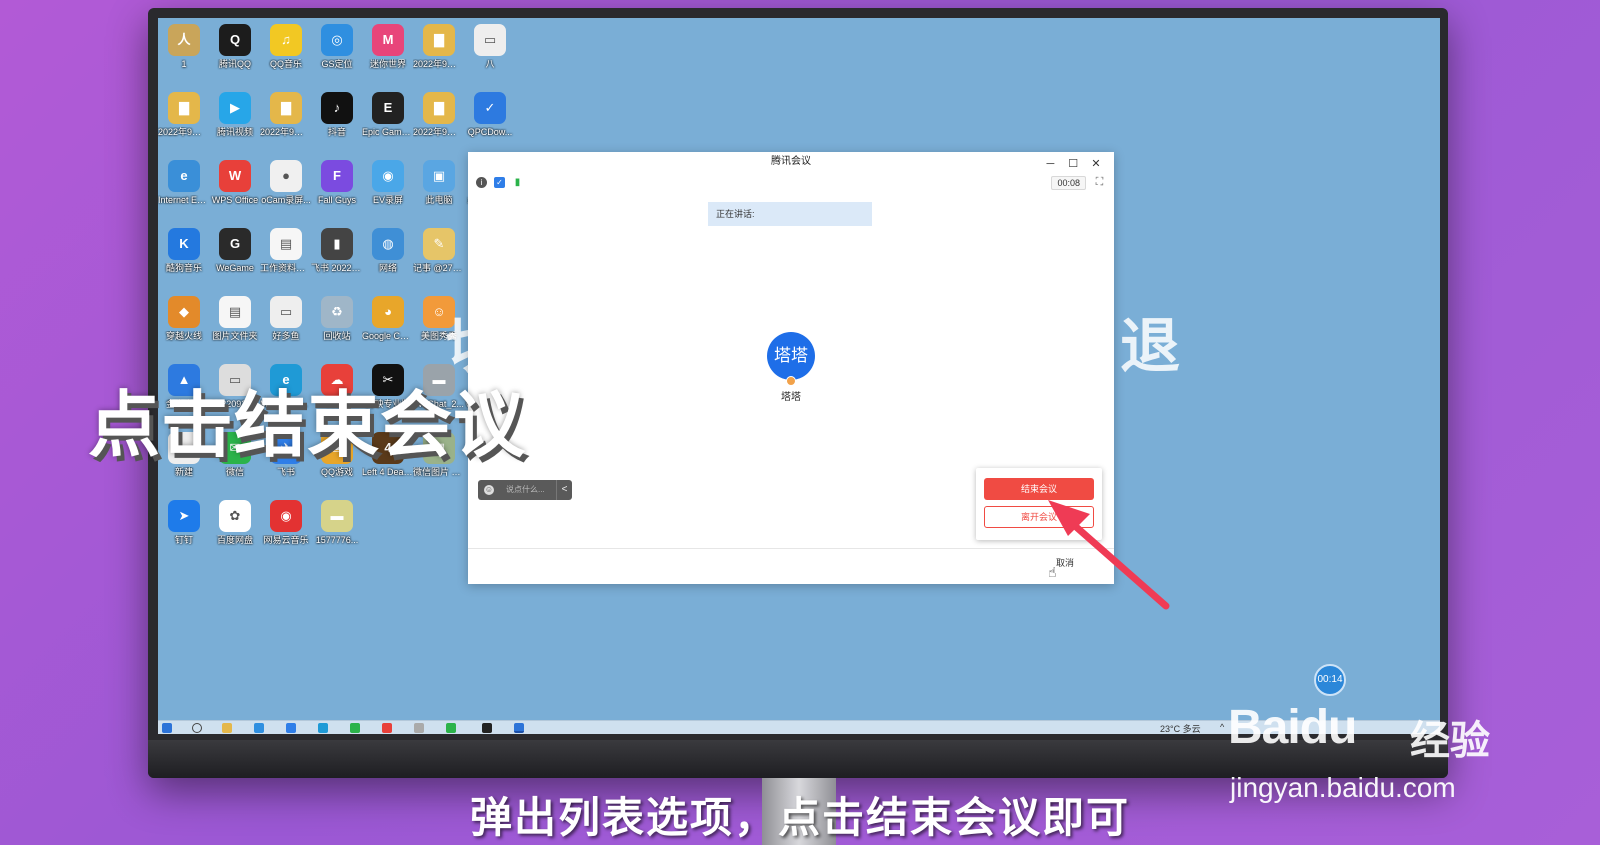 The width and height of the screenshot is (1600, 845). Describe the element at coordinates (388, 319) in the screenshot. I see `desktop-icon: ◕ Google Chrome` at that location.